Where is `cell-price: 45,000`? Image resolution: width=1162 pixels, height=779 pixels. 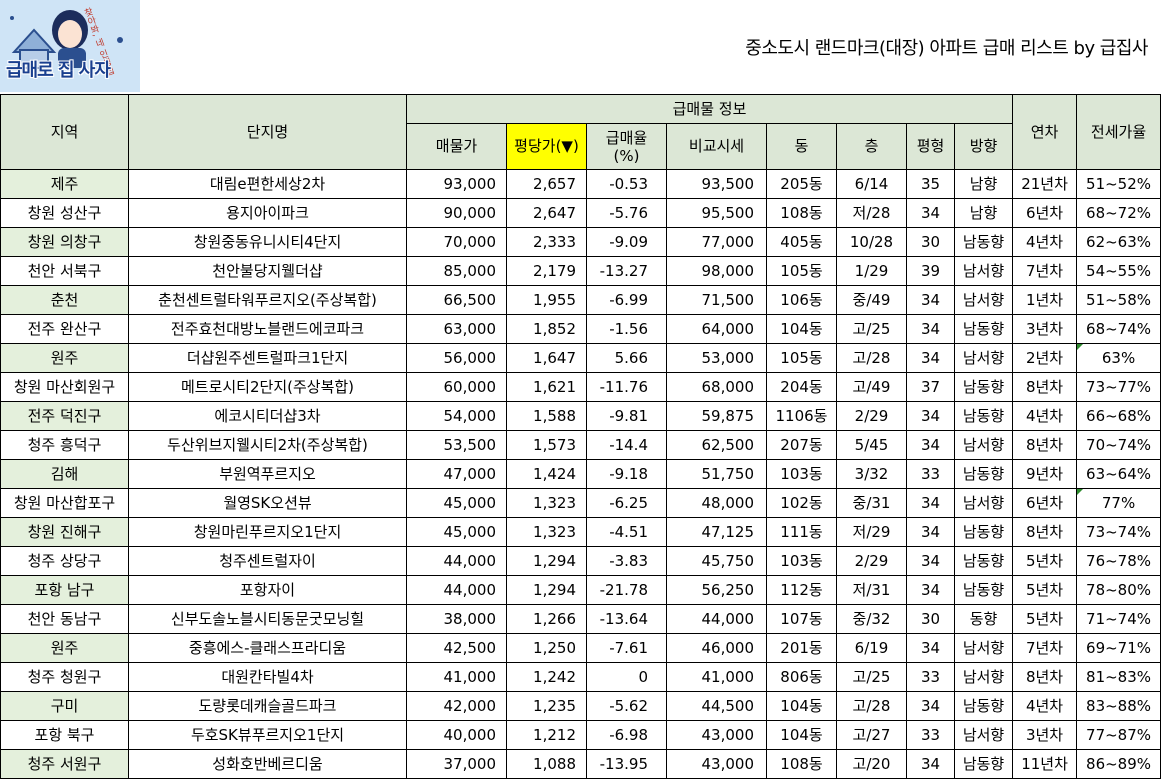 cell-price: 45,000 is located at coordinates (456, 532).